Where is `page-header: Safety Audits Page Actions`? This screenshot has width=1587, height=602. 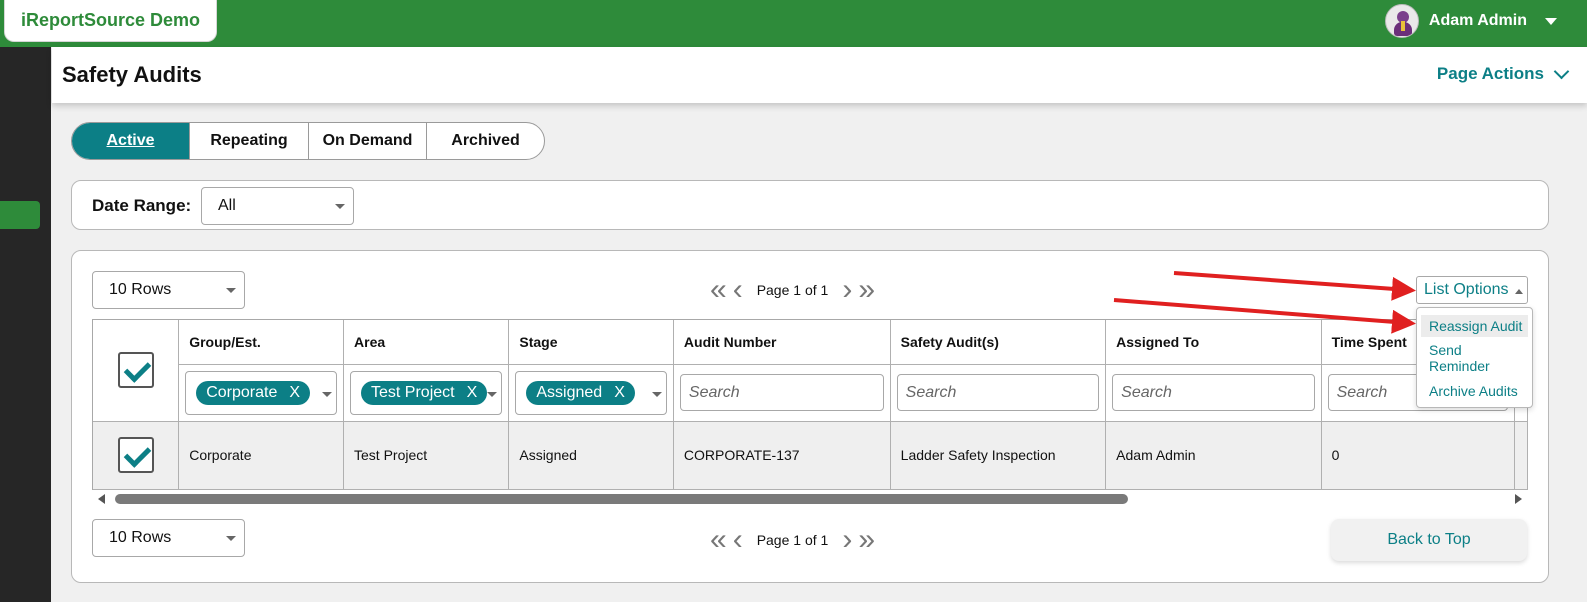 page-header: Safety Audits Page Actions is located at coordinates (819, 75).